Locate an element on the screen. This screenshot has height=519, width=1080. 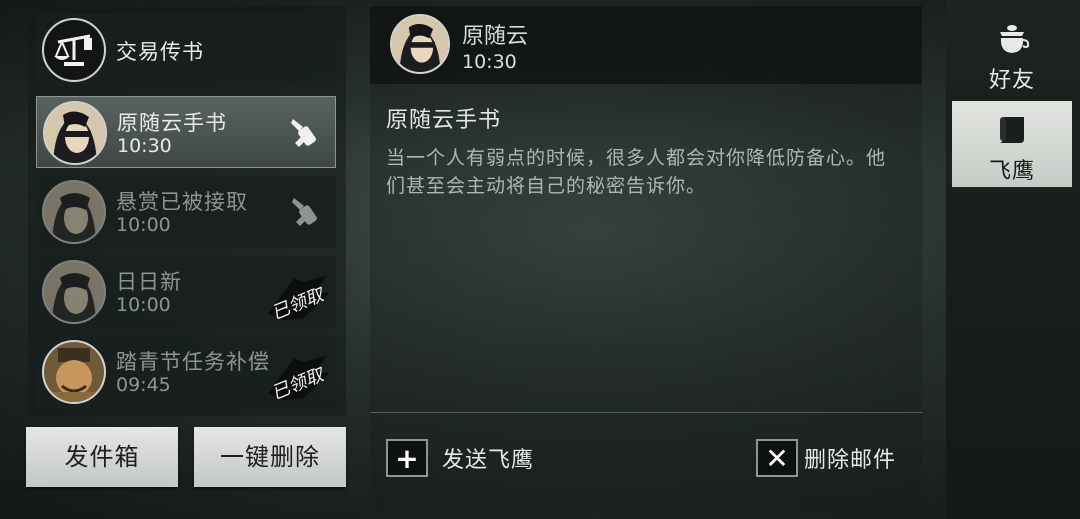
mail-subject: 原随云手书 is located at coordinates (444, 120).